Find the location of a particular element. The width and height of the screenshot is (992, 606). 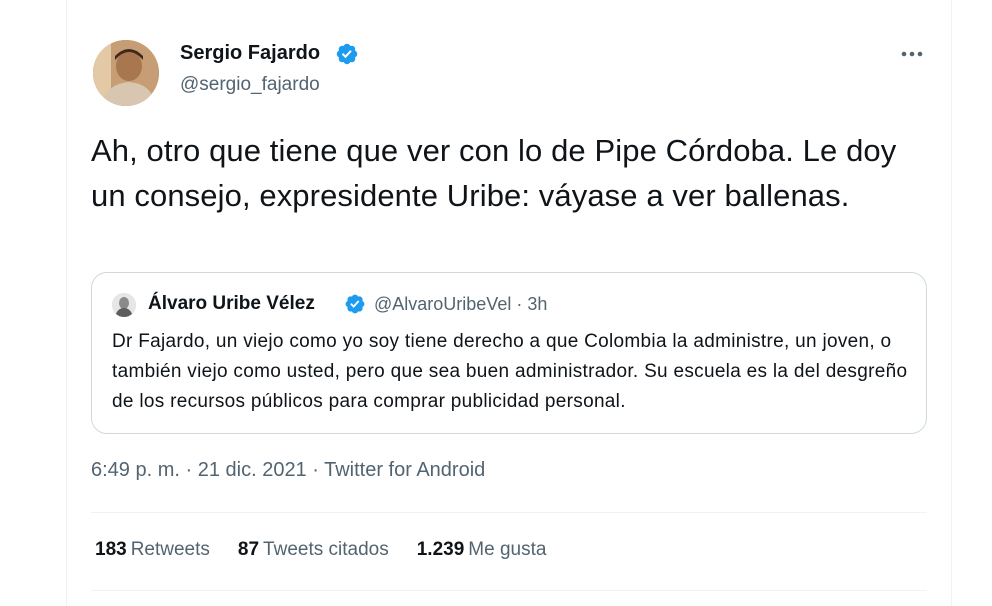

quotes-label: Tweets citados is located at coordinates (326, 549).